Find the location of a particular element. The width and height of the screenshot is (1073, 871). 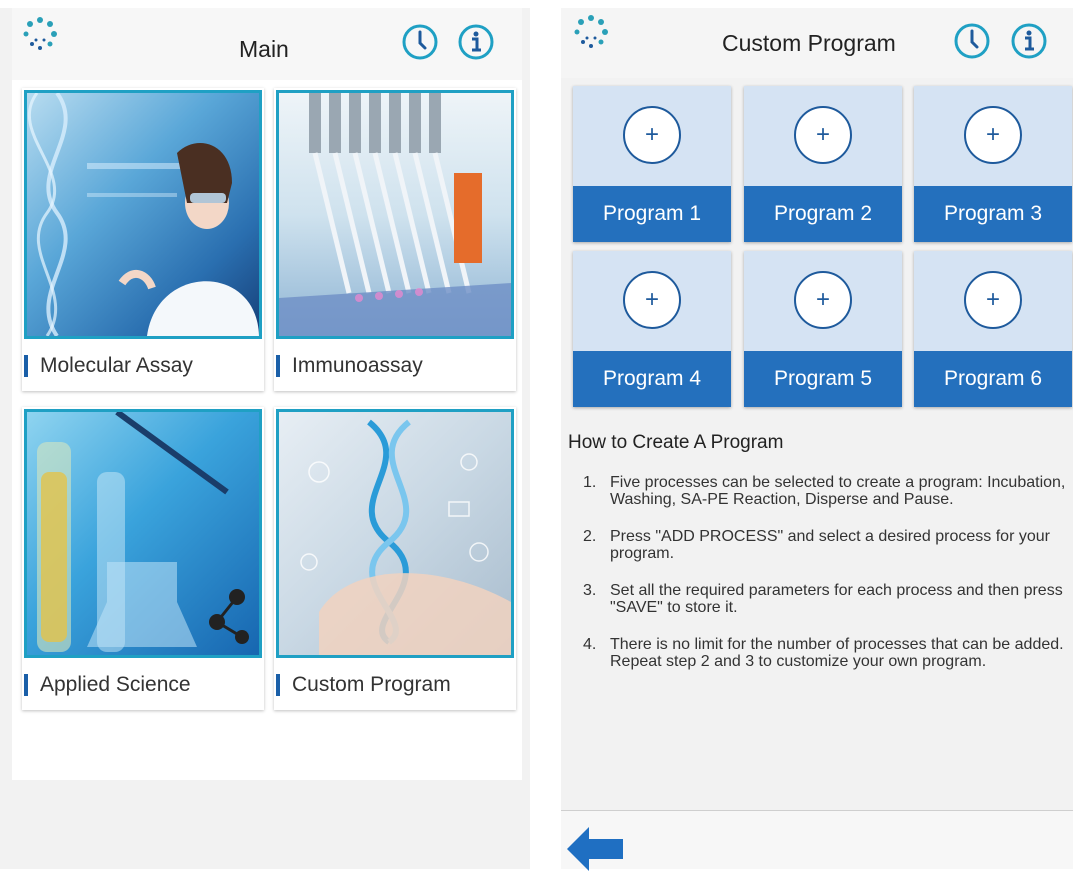

page-title: Custom Program is located at coordinates (809, 43).